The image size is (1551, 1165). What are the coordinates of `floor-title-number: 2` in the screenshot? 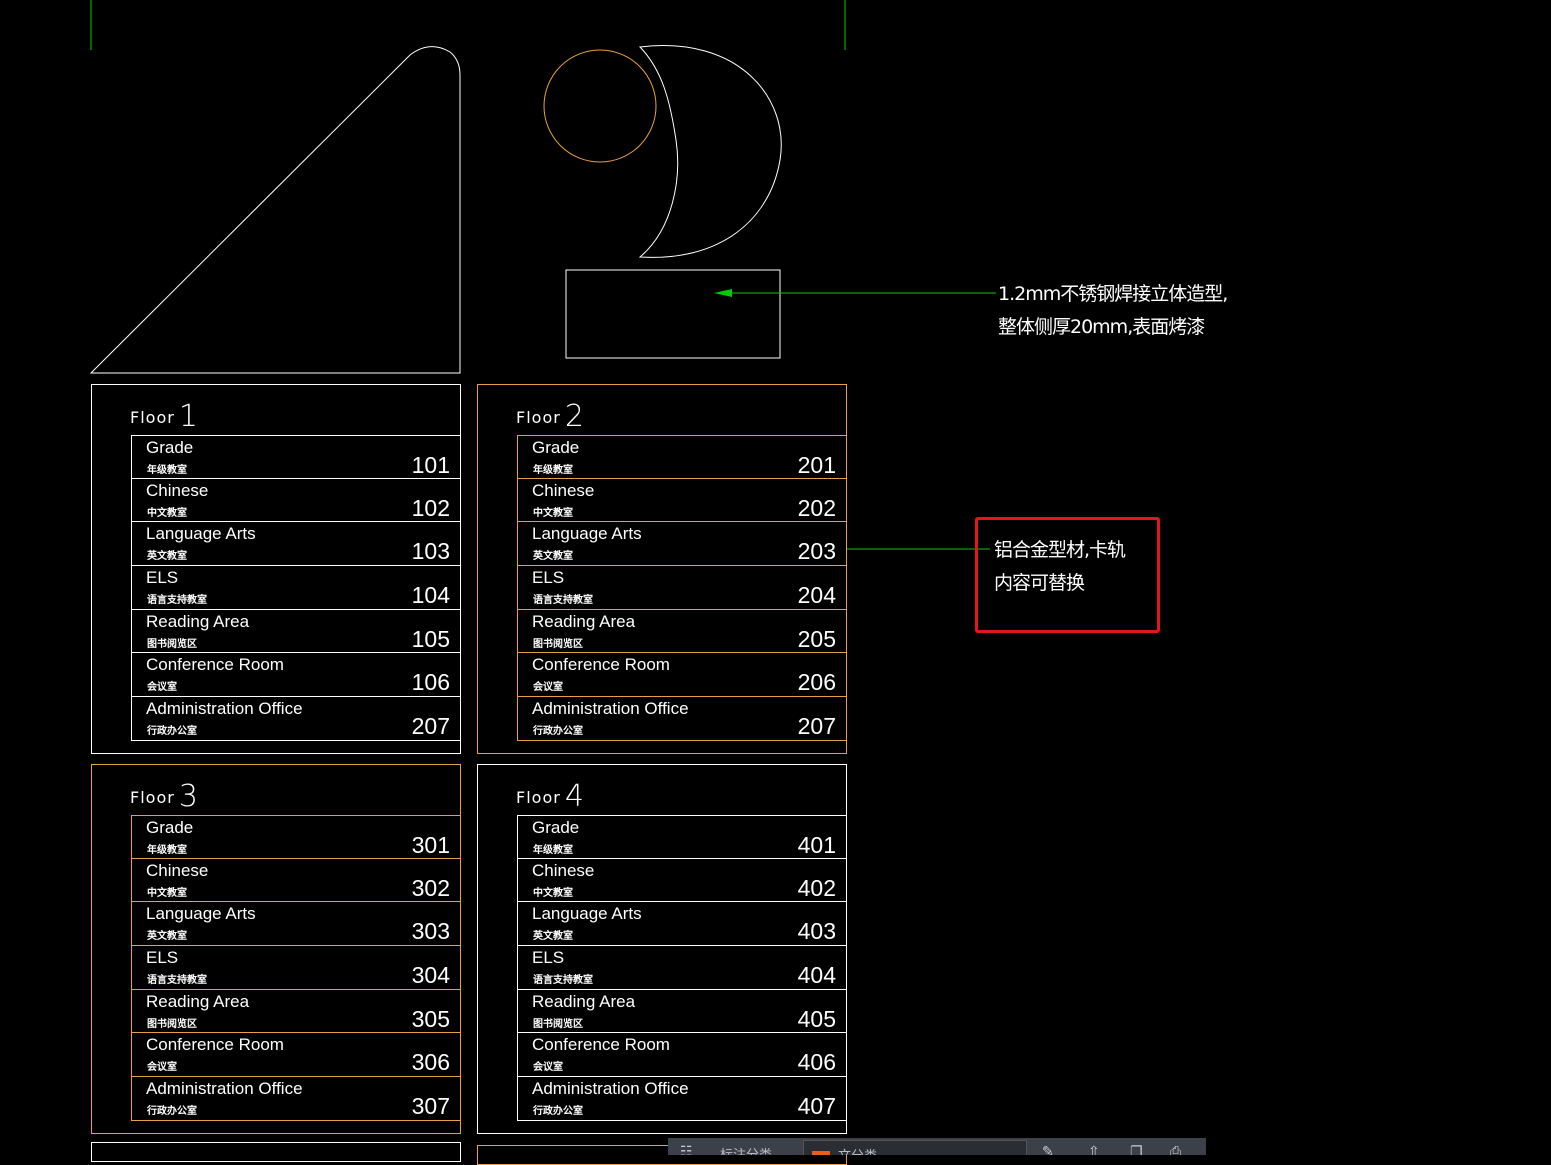 It's located at (574, 416).